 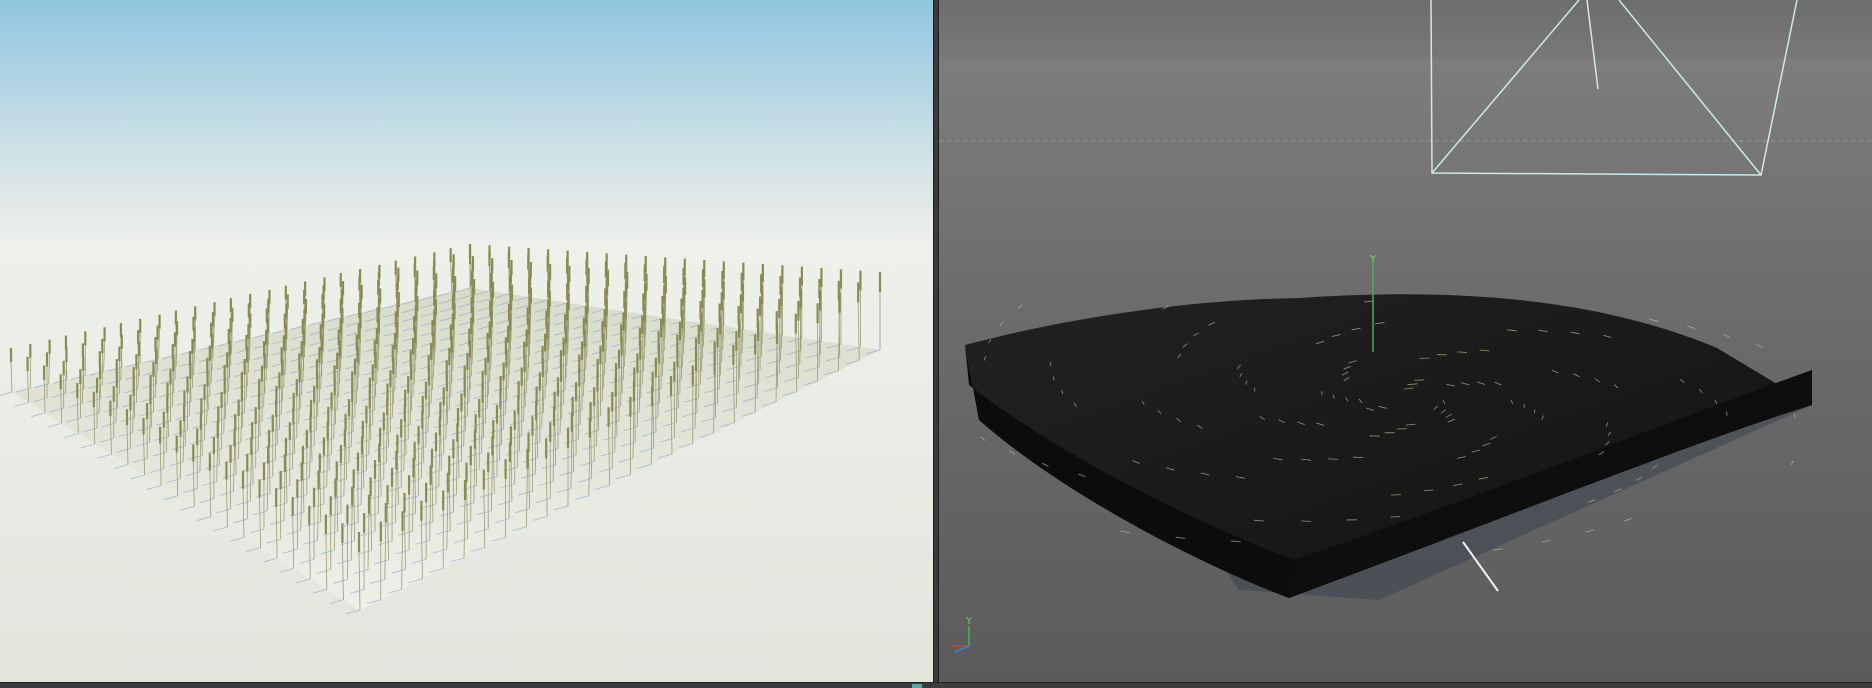 I want to click on gizmo-y-label: Y, so click(x=969, y=621).